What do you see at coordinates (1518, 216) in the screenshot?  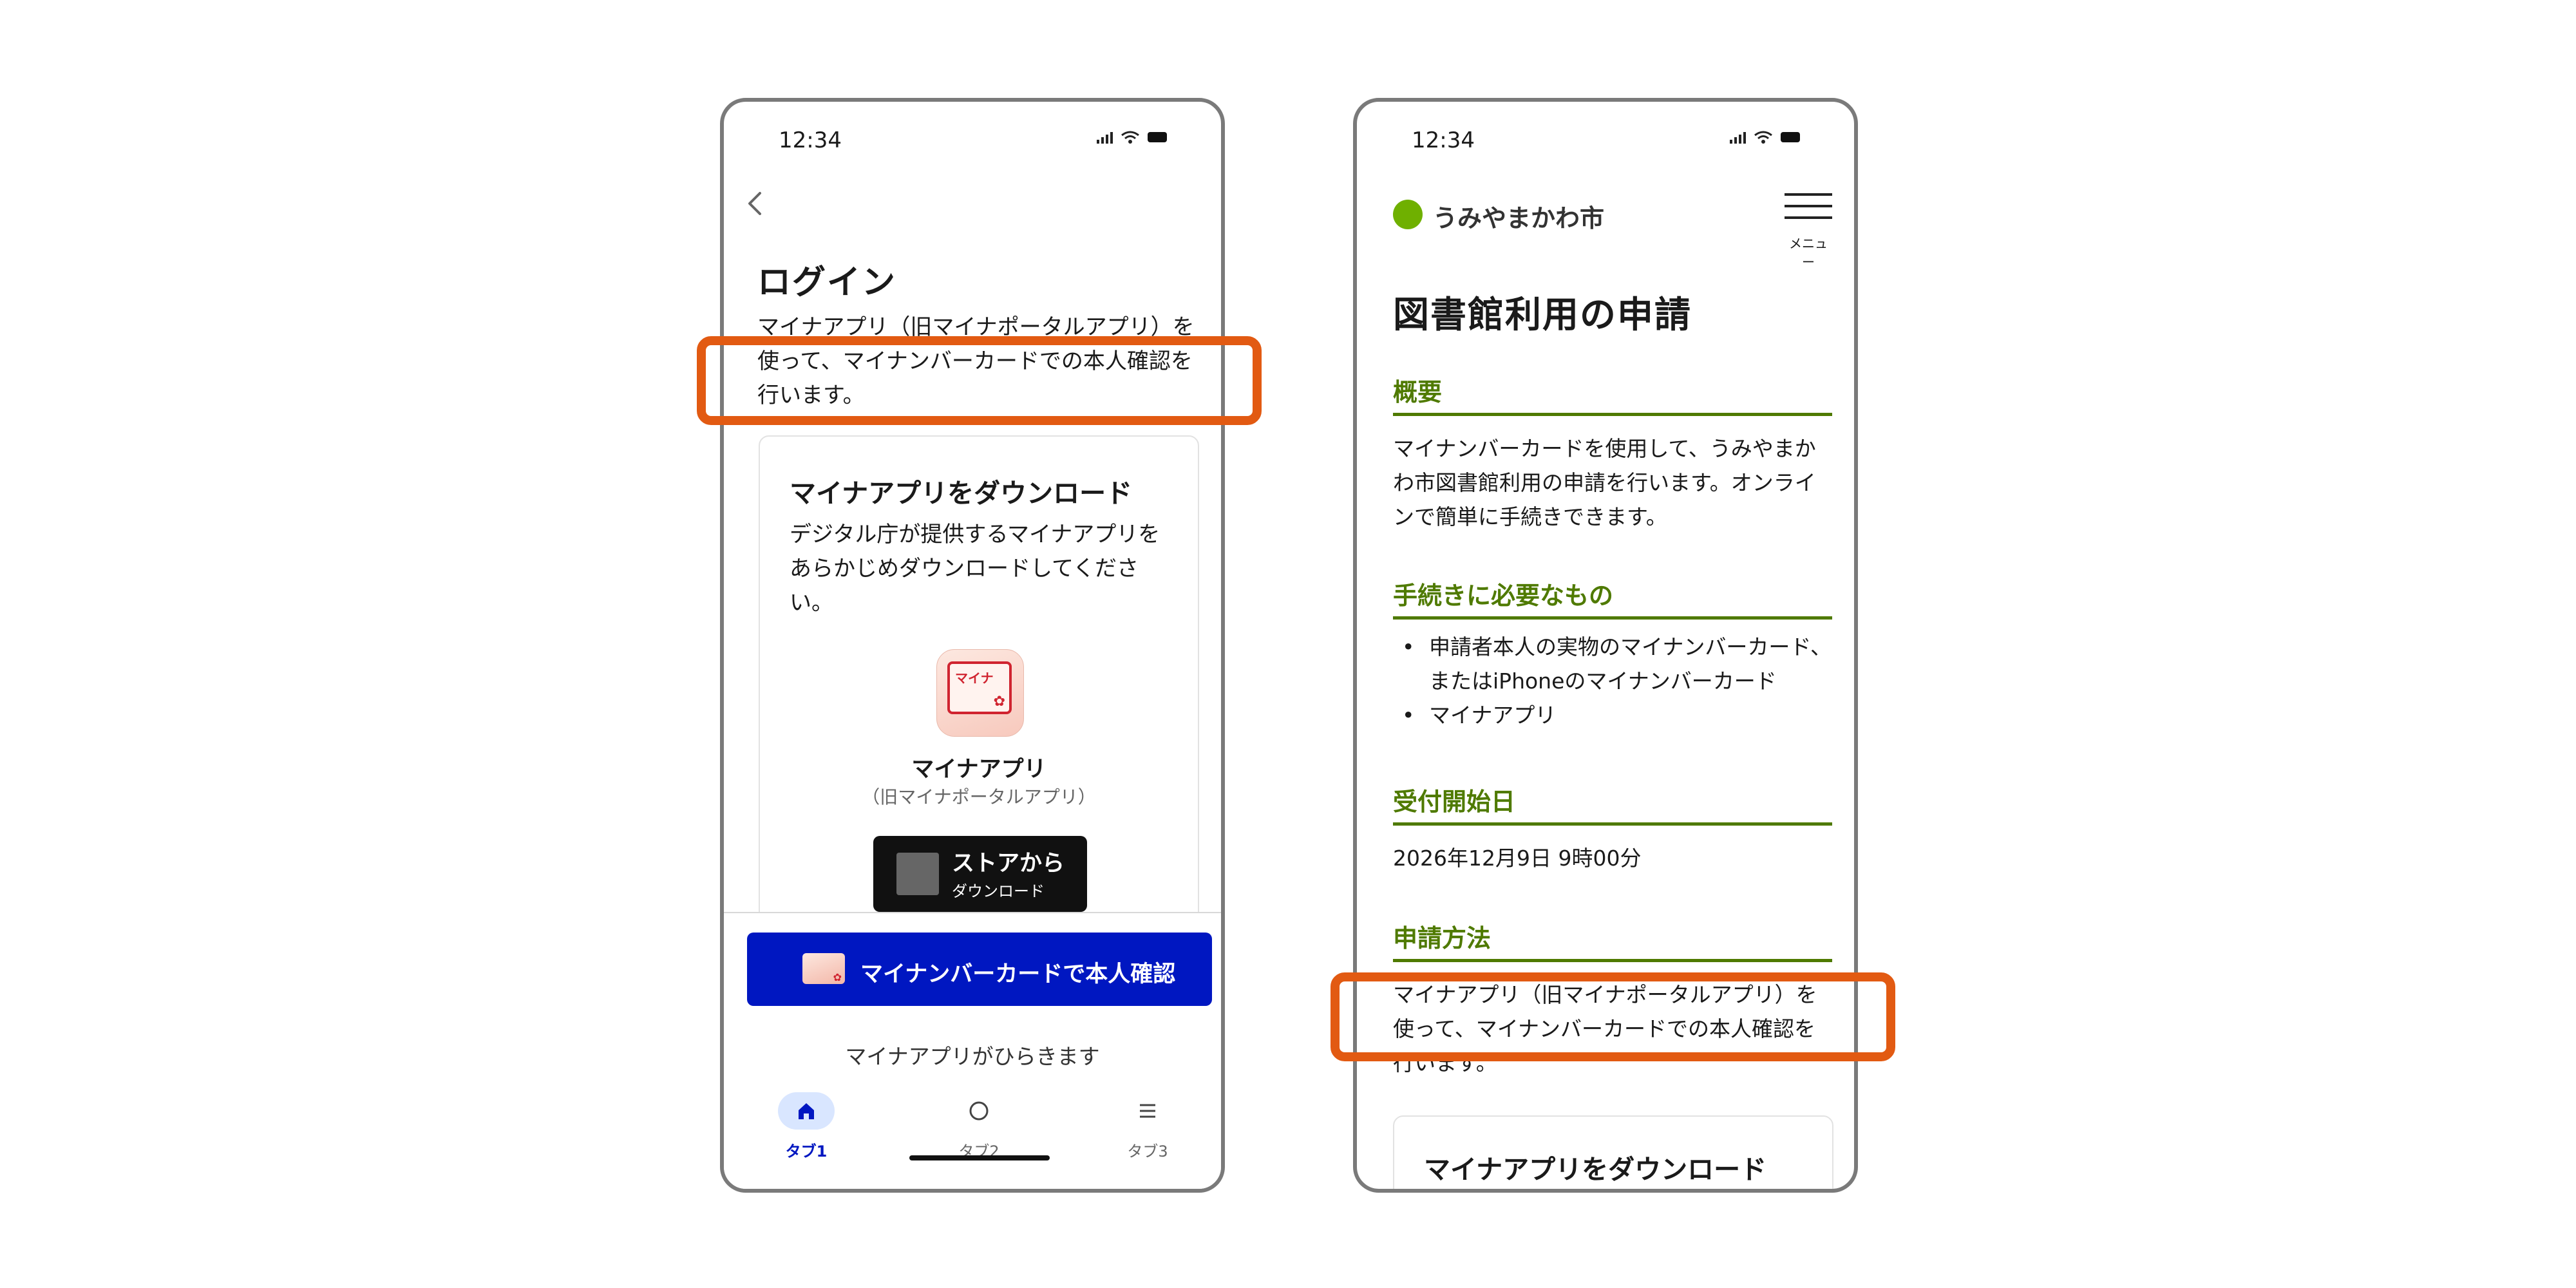 I see `city-name: うみやまかわ市` at bounding box center [1518, 216].